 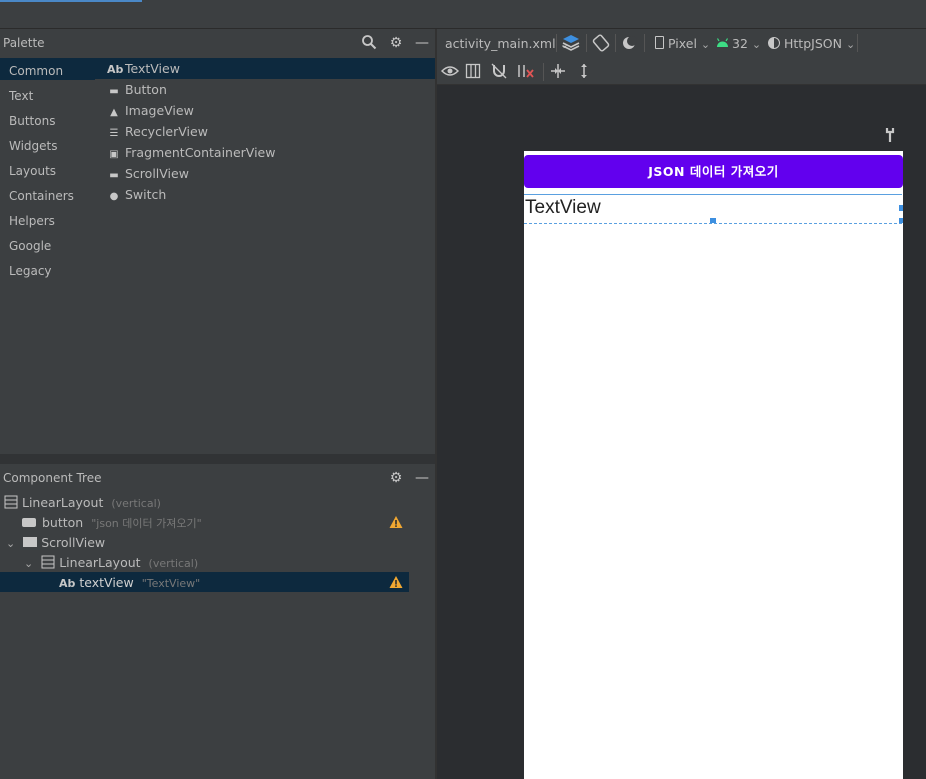 I want to click on palette-item-label: ImageView, so click(x=159, y=110).